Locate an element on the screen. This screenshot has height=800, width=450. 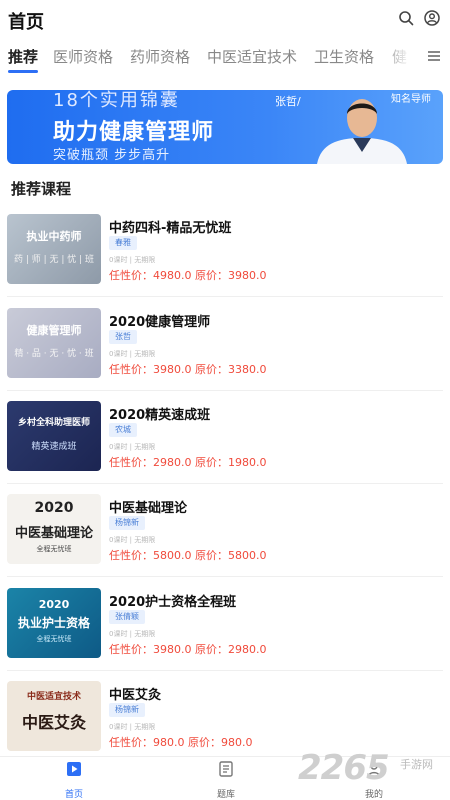
nav-home: 首页 is located at coordinates (74, 780).